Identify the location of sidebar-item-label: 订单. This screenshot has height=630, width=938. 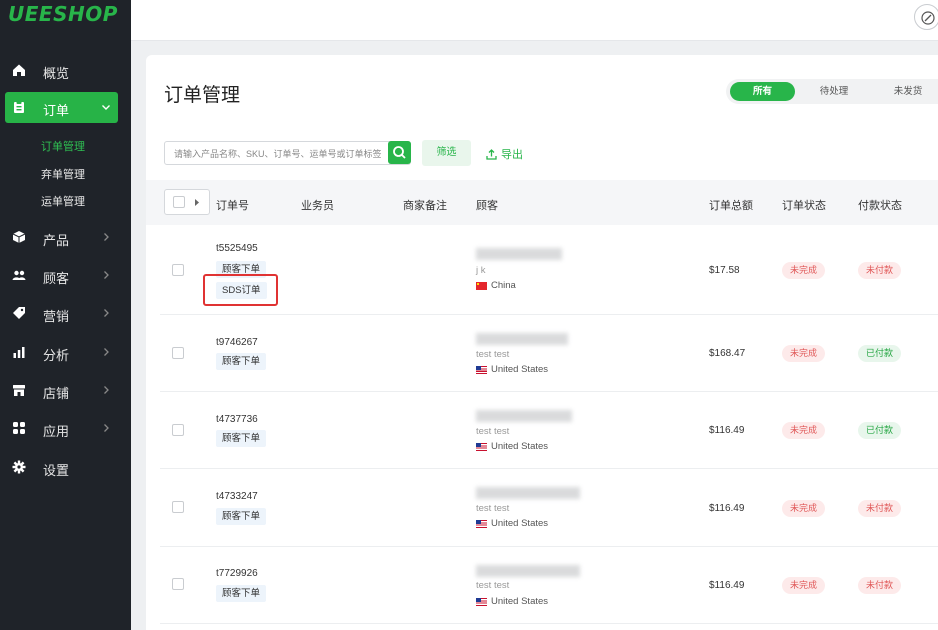
(56, 110).